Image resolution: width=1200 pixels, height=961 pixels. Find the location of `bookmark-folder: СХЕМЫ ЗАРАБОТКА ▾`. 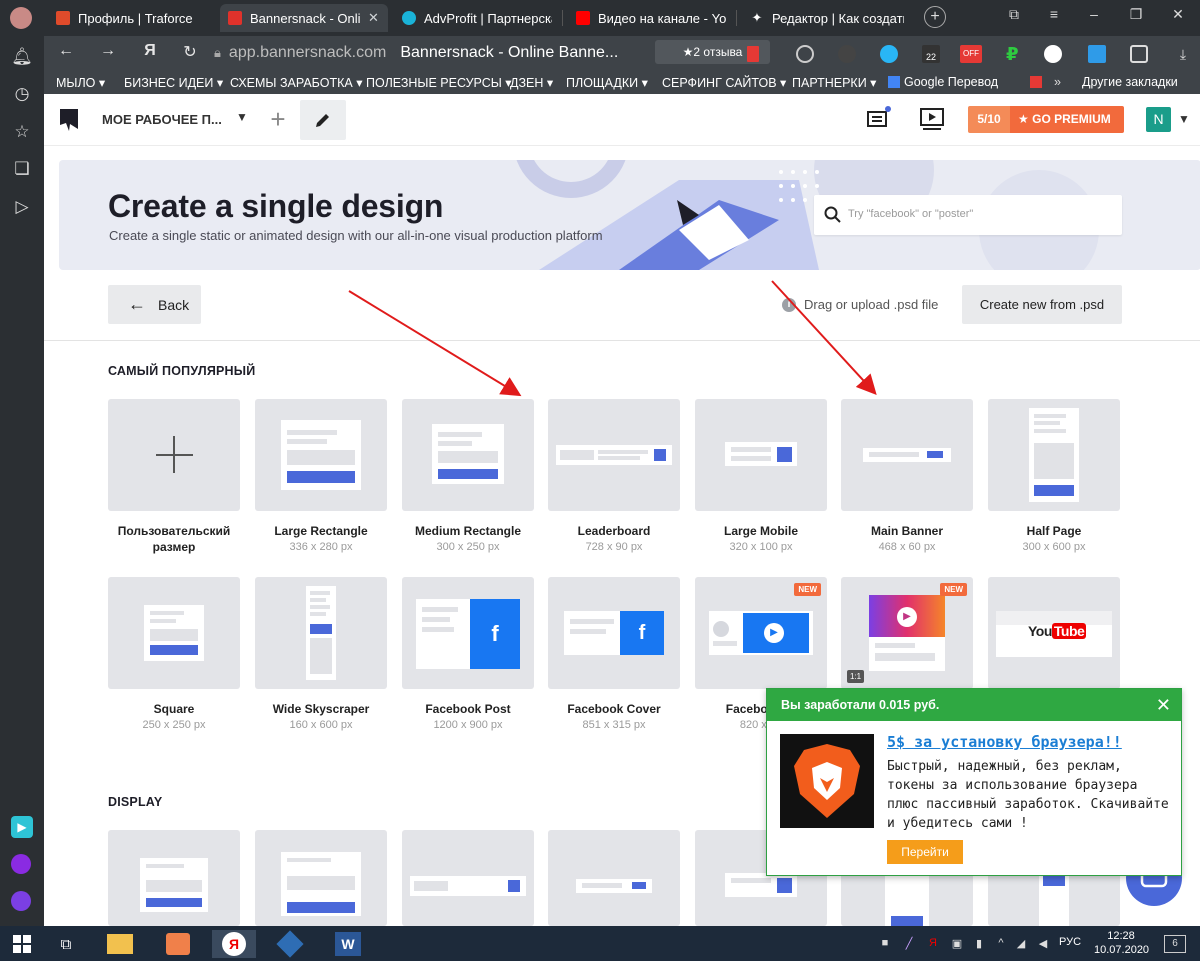

bookmark-folder: СХЕМЫ ЗАРАБОТКА ▾ is located at coordinates (296, 82).